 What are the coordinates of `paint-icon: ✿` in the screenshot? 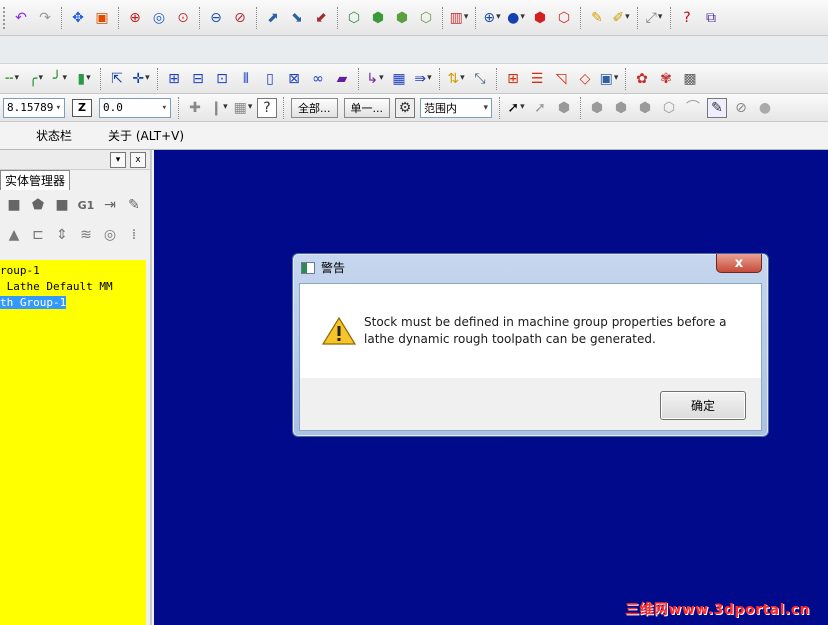 It's located at (642, 79).